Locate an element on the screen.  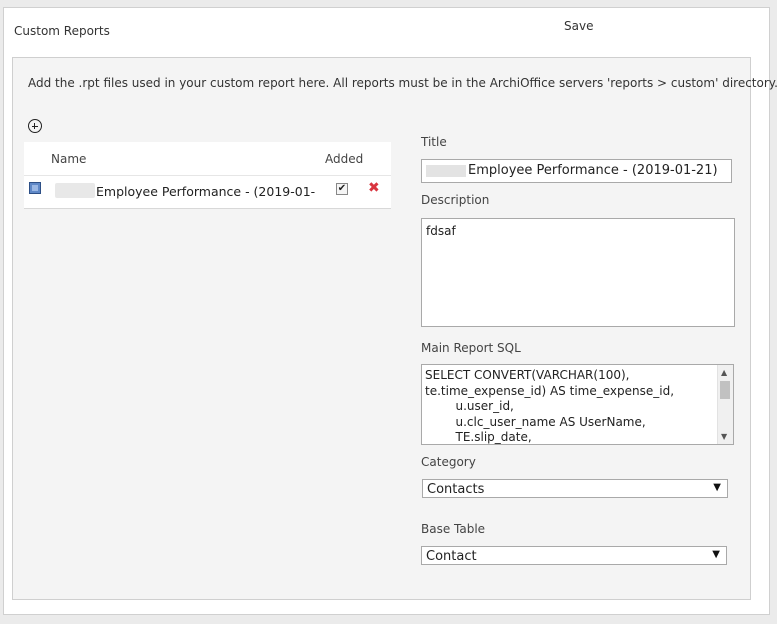
sql-label: Main Report SQL is located at coordinates (471, 348).